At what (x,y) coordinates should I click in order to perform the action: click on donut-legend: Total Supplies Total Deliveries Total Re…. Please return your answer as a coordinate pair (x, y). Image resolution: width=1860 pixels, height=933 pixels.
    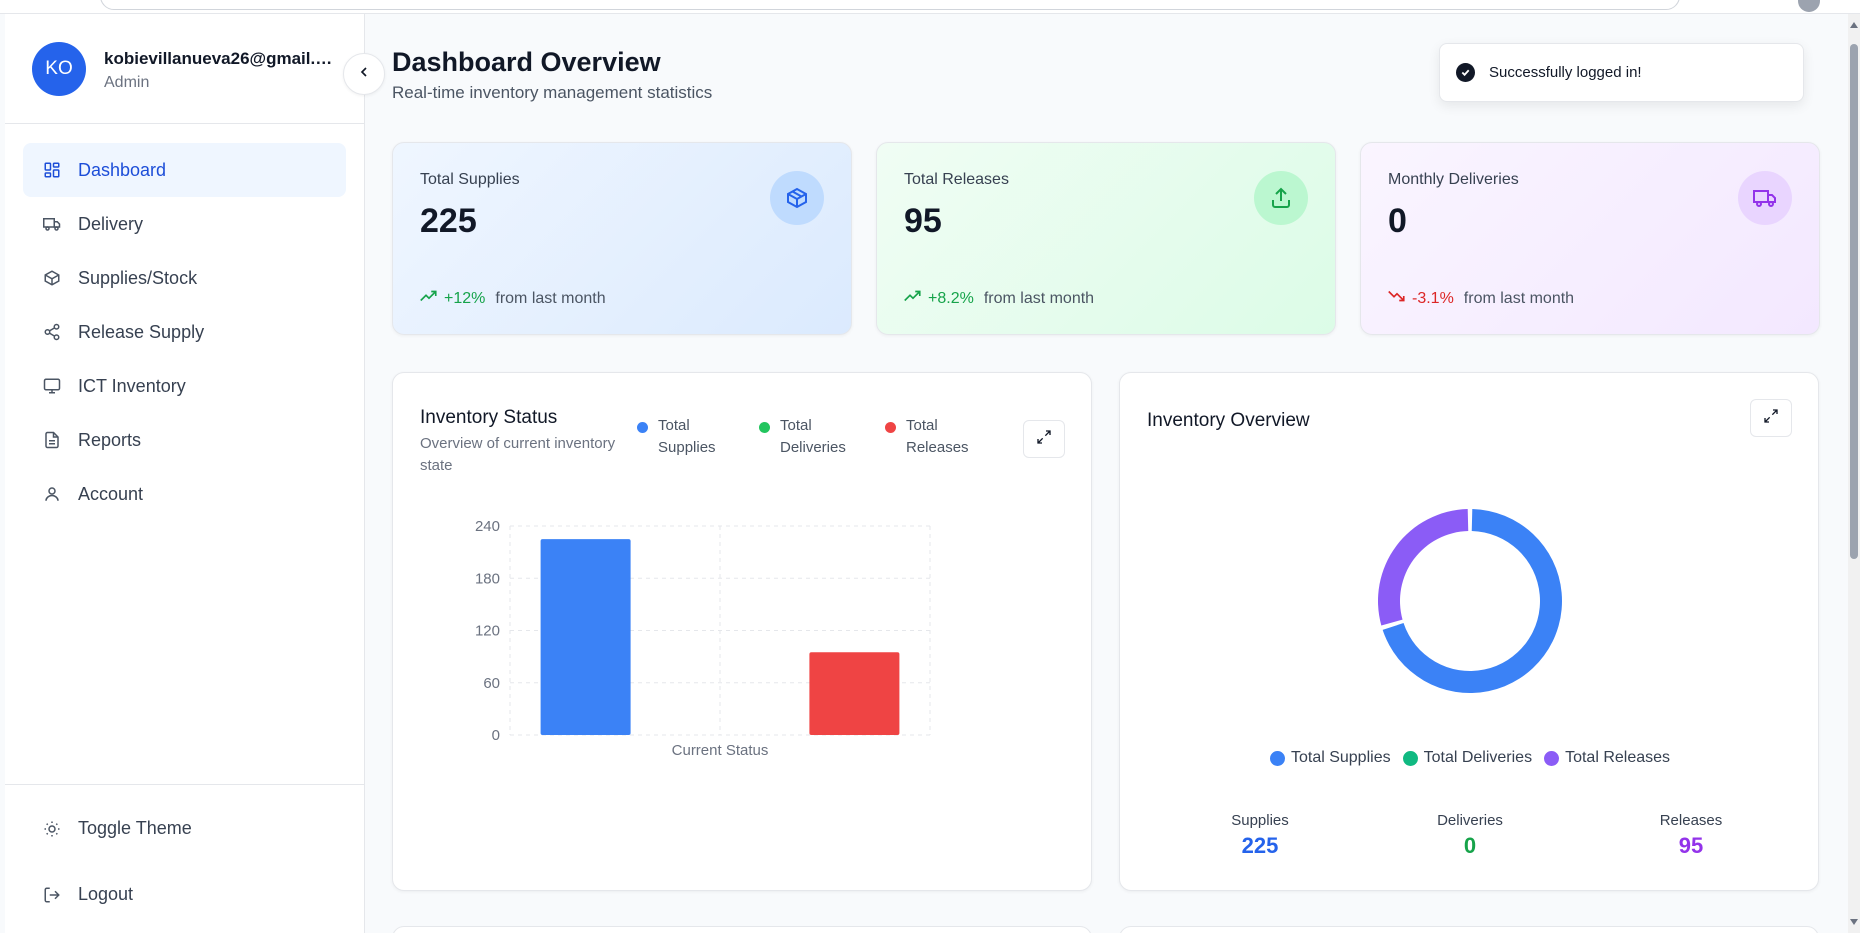
    Looking at the image, I should click on (1470, 758).